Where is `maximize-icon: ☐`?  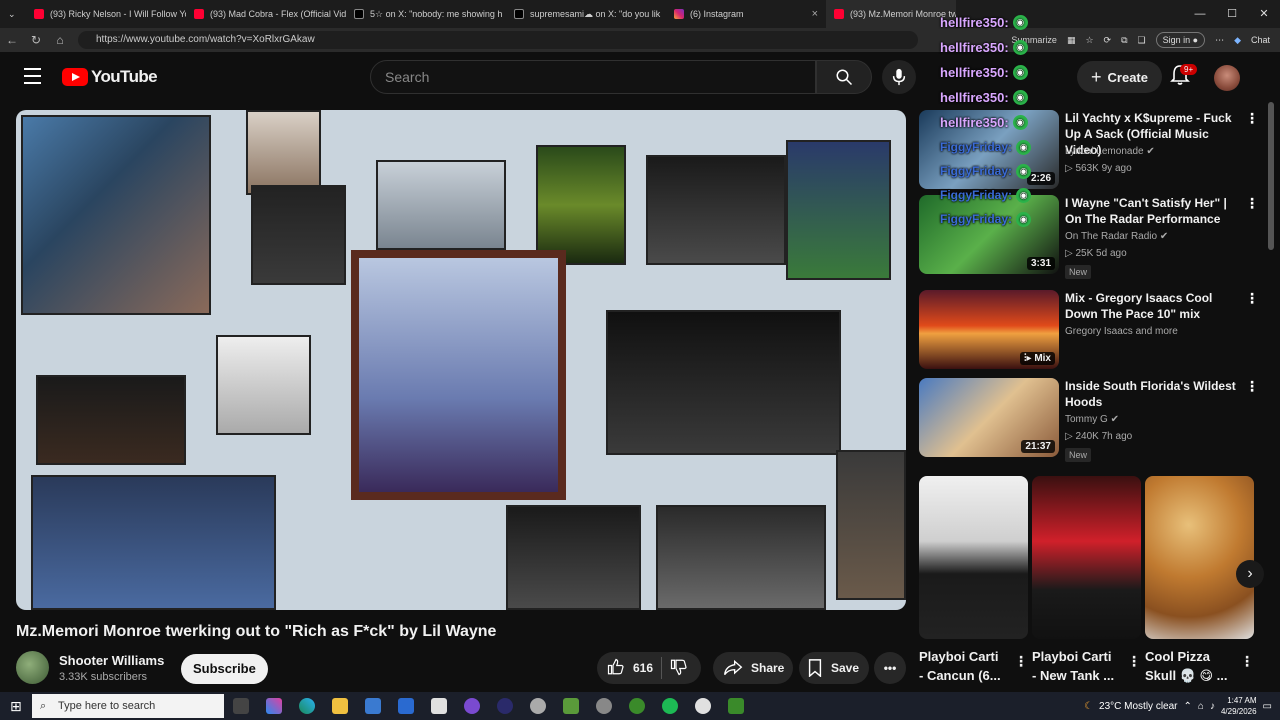 maximize-icon: ☐ is located at coordinates (1232, 14).